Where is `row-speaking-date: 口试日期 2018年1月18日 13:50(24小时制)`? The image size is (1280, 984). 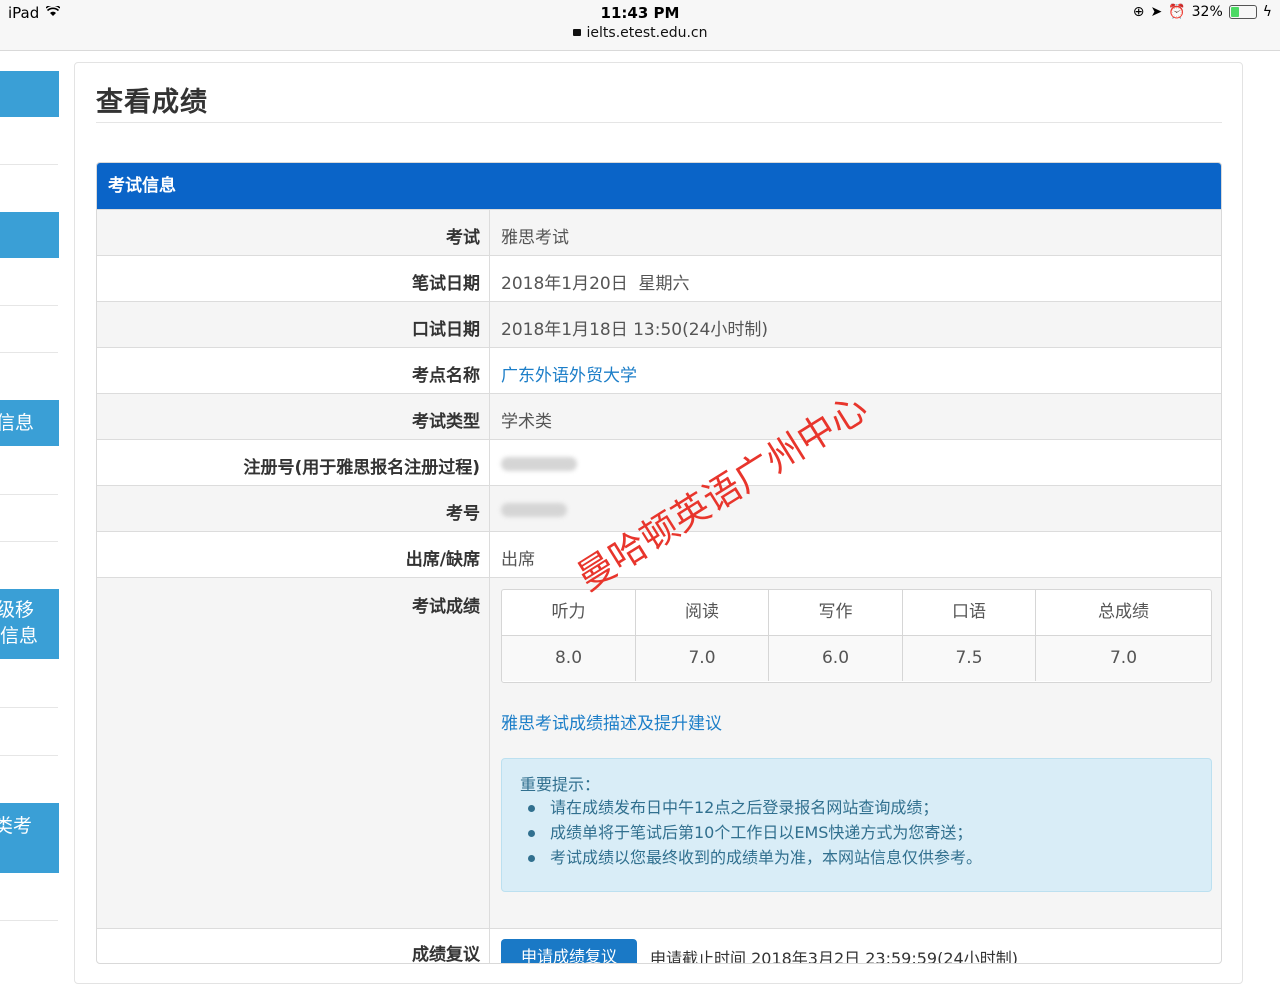
row-speaking-date: 口试日期 2018年1月18日 13:50(24小时制) is located at coordinates (659, 324).